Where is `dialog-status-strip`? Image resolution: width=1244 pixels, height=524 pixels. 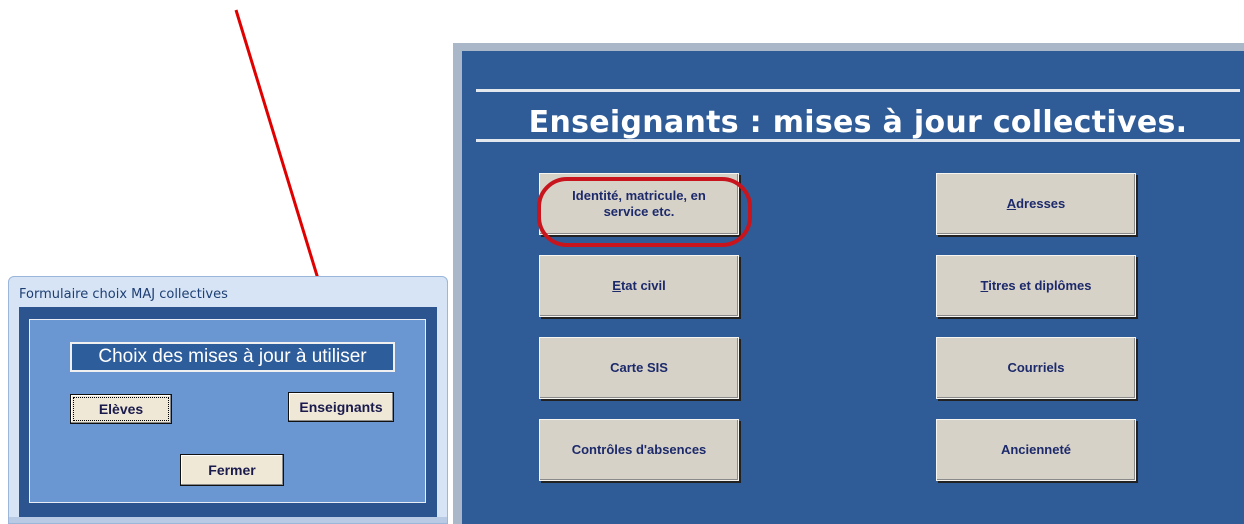
dialog-status-strip is located at coordinates (228, 520).